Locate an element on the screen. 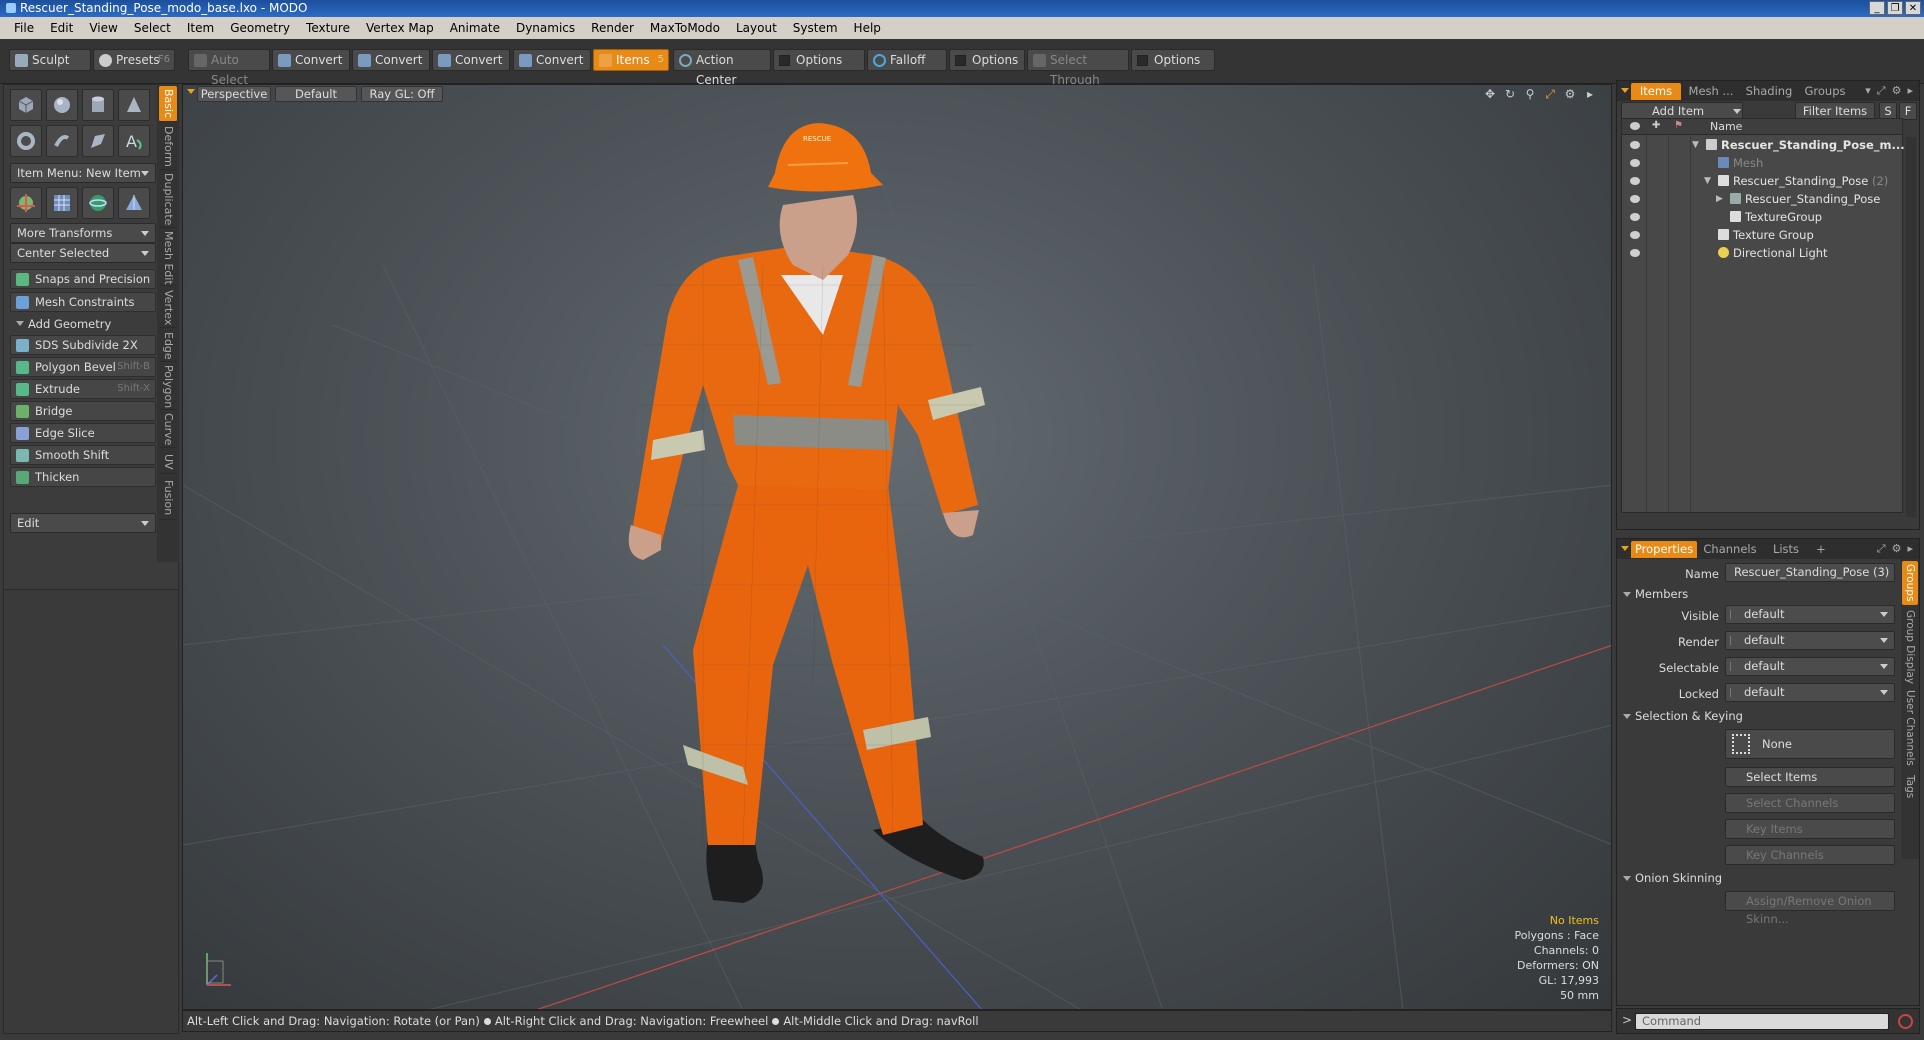  panel-expand-icon: ⤢ is located at coordinates (1881, 549).